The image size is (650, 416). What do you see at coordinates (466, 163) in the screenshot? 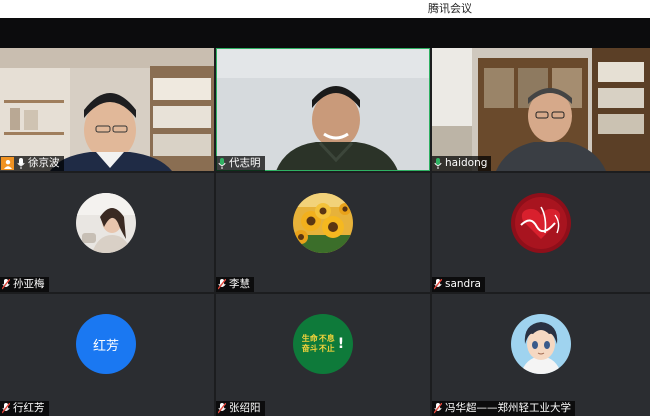
I see `participant-name: haidong` at bounding box center [466, 163].